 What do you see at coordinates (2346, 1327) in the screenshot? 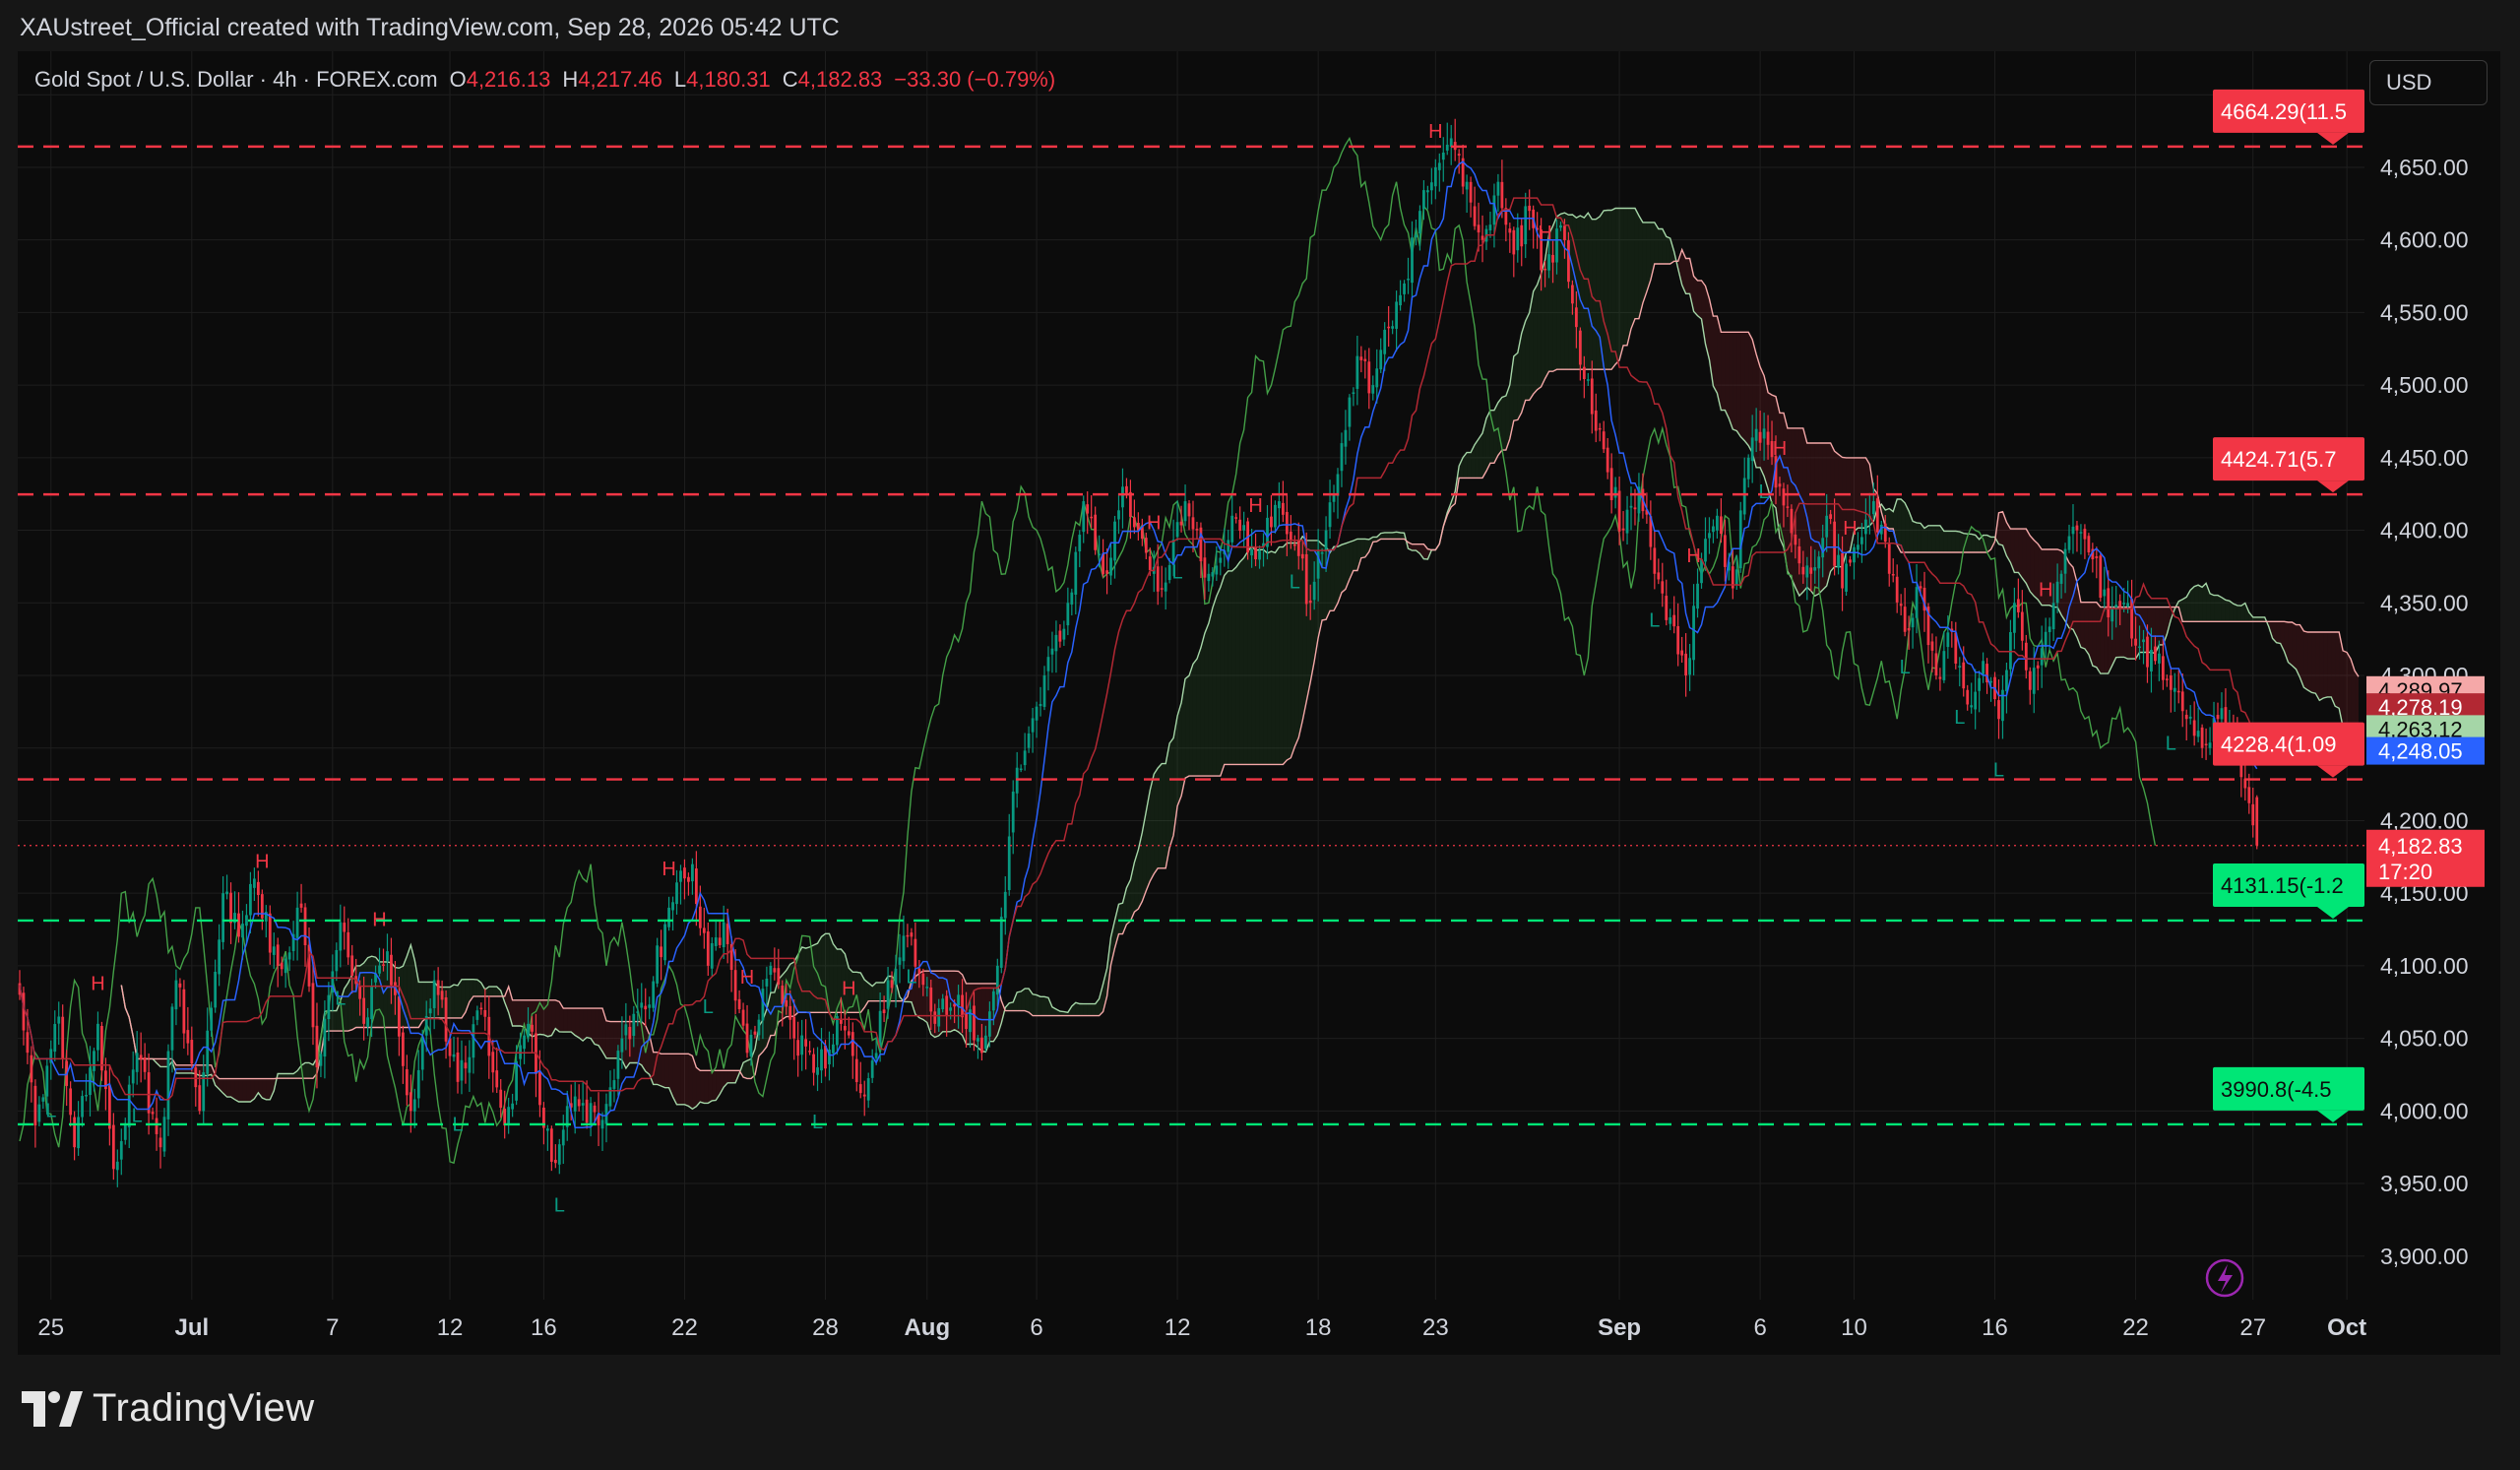
I see `time-axis-tick: Oct` at bounding box center [2346, 1327].